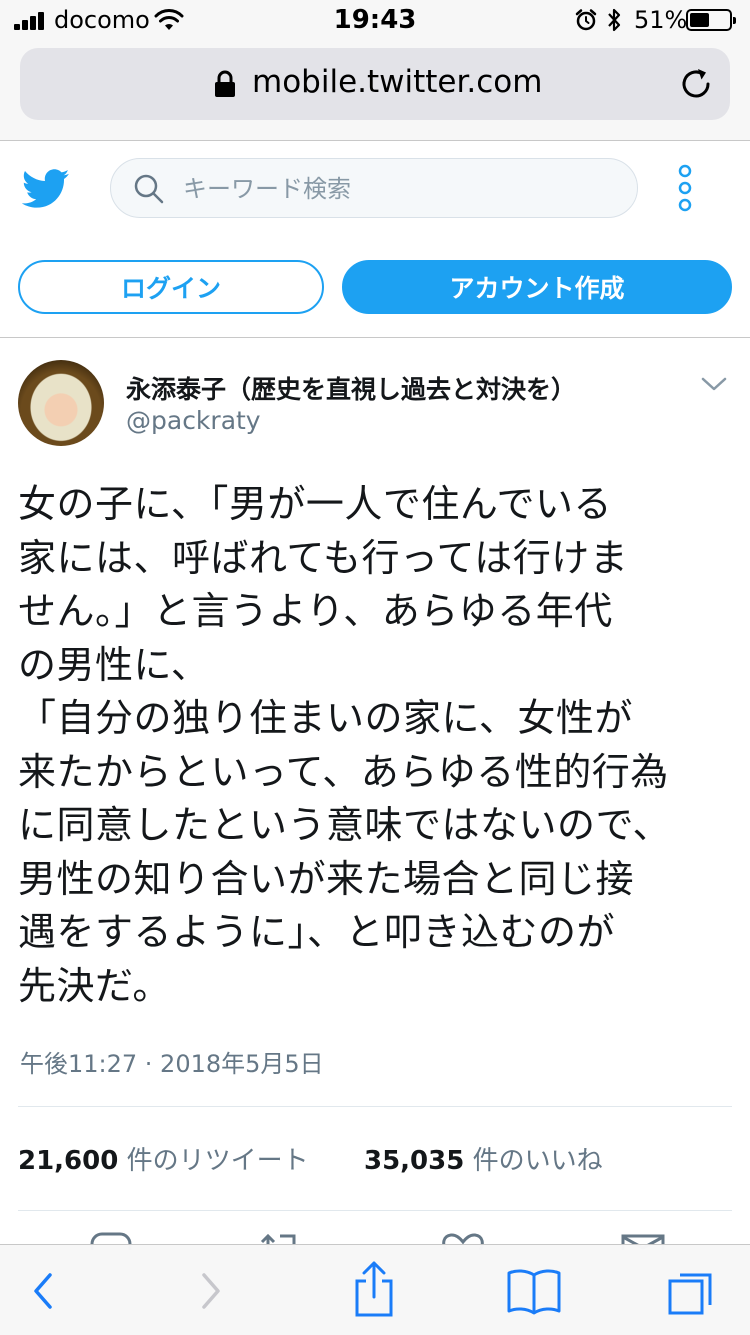 The width and height of the screenshot is (750, 1335). What do you see at coordinates (193, 420) in the screenshot?
I see `author-handle: @packraty` at bounding box center [193, 420].